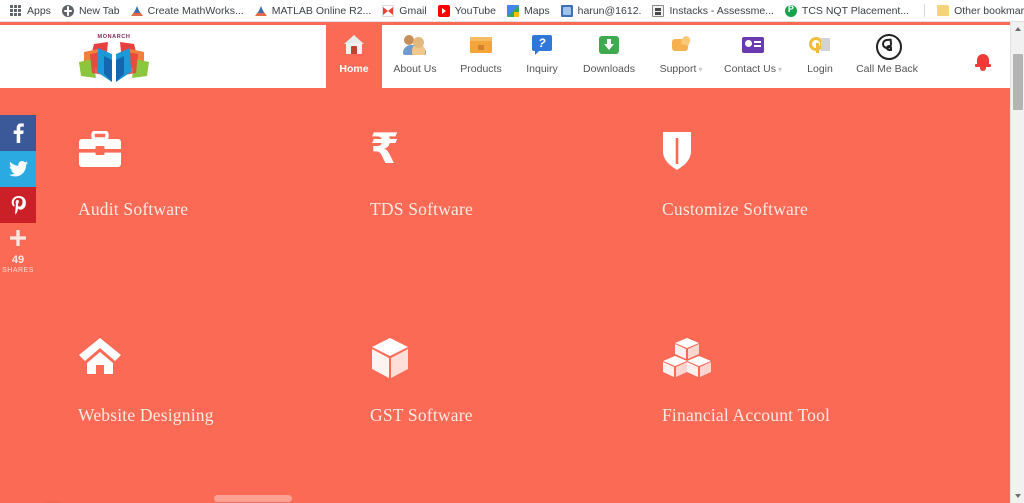 This screenshot has height=503, width=1024. Describe the element at coordinates (1017, 29) in the screenshot. I see `scroll-up-arrow-icon` at that location.